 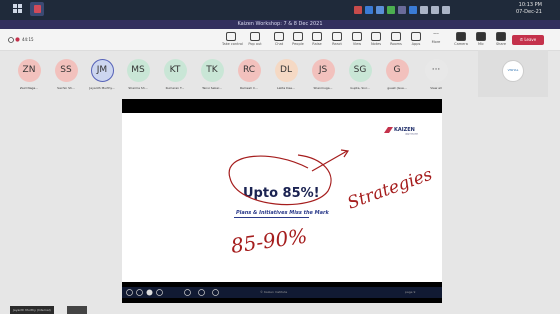 What do you see at coordinates (357, 44) in the screenshot?
I see `view-label: View` at bounding box center [357, 44].